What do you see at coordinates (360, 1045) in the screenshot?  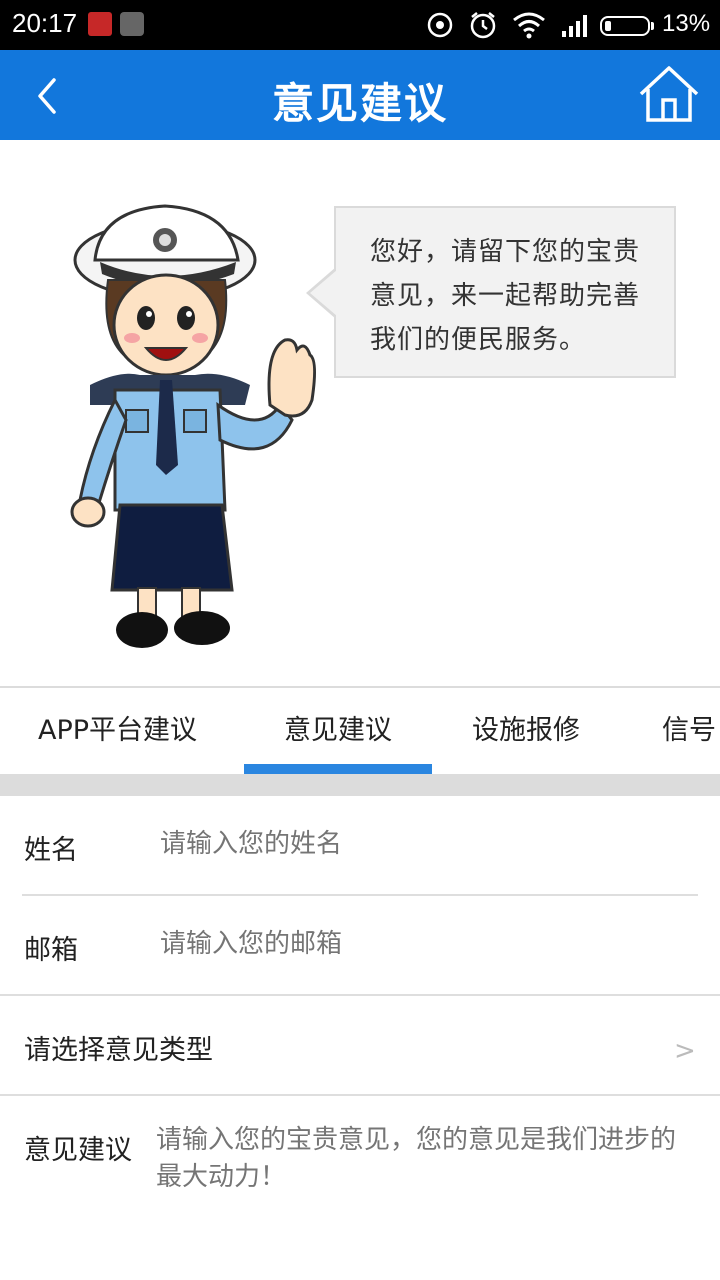 I see `opinion-type-selector: 请选择意见类型 >` at bounding box center [360, 1045].